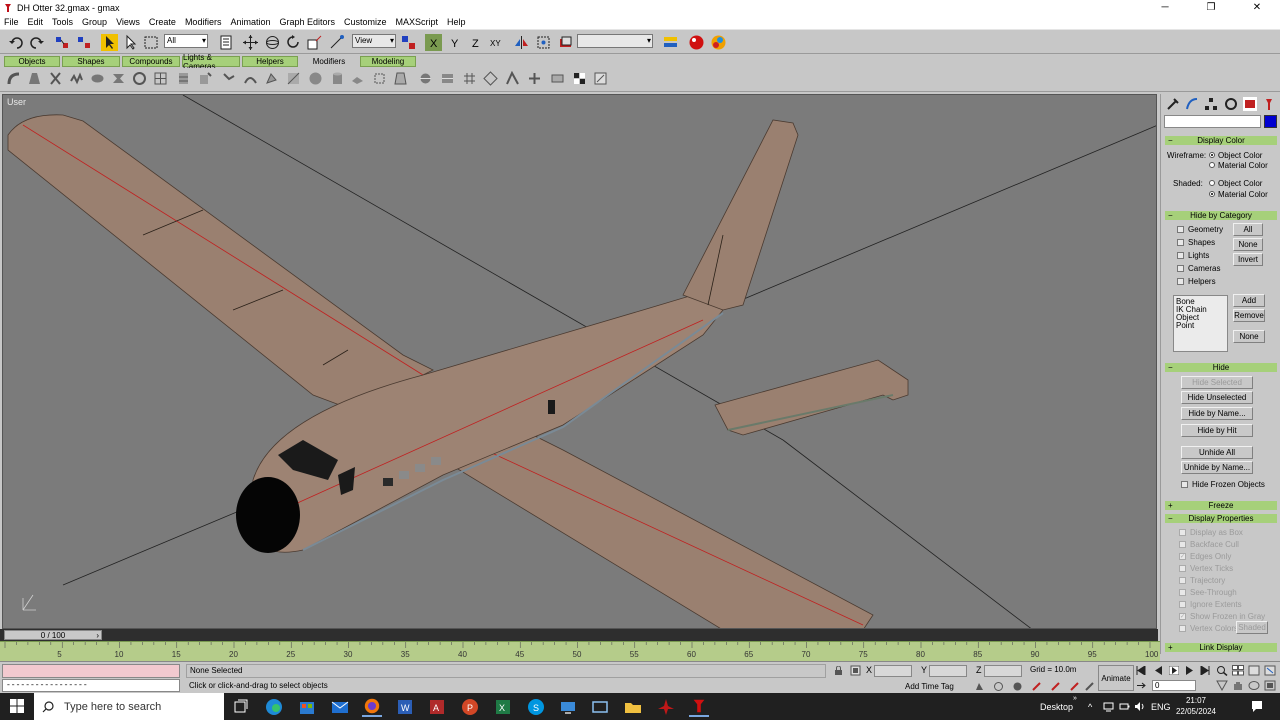 Image resolution: width=1280 pixels, height=720 pixels. What do you see at coordinates (497, 42) in the screenshot?
I see `restrict-to-xy-icon: XY` at bounding box center [497, 42].